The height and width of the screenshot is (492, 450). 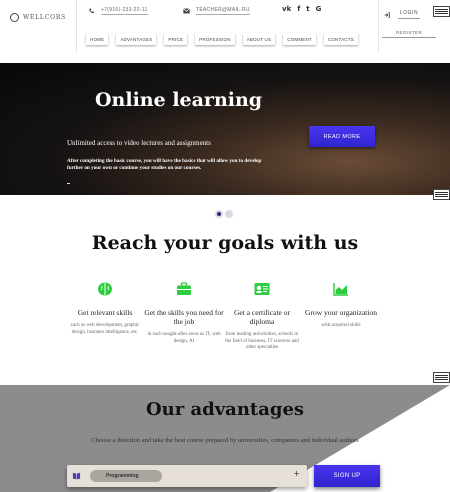 I want to click on email-address: TEACHER@MAIL.RU, so click(x=223, y=11).